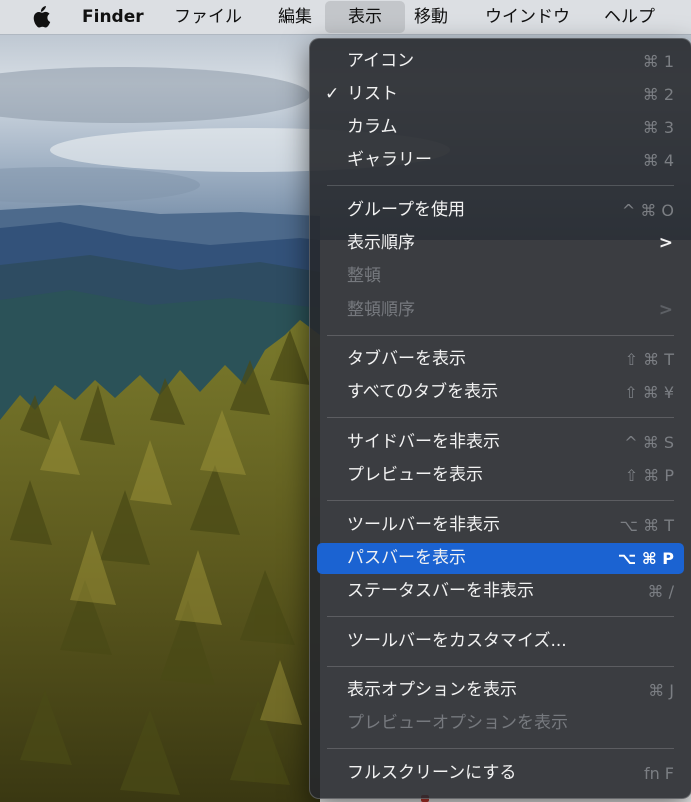 This screenshot has height=802, width=691. What do you see at coordinates (113, 17) in the screenshot?
I see `menu-finder: Finder` at bounding box center [113, 17].